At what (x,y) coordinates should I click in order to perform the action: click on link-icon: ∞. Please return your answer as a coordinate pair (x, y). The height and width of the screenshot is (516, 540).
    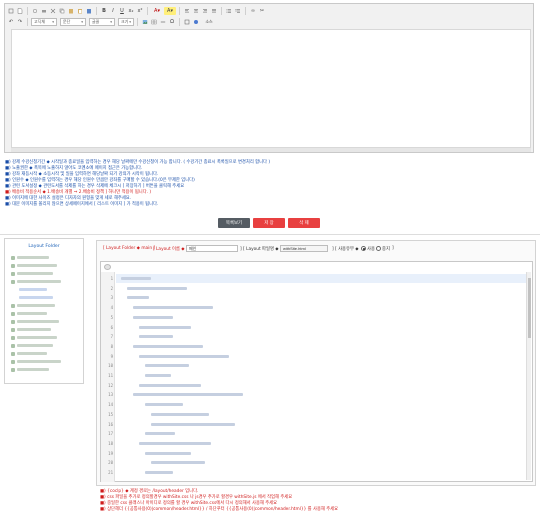
    Looking at the image, I should click on (253, 11).